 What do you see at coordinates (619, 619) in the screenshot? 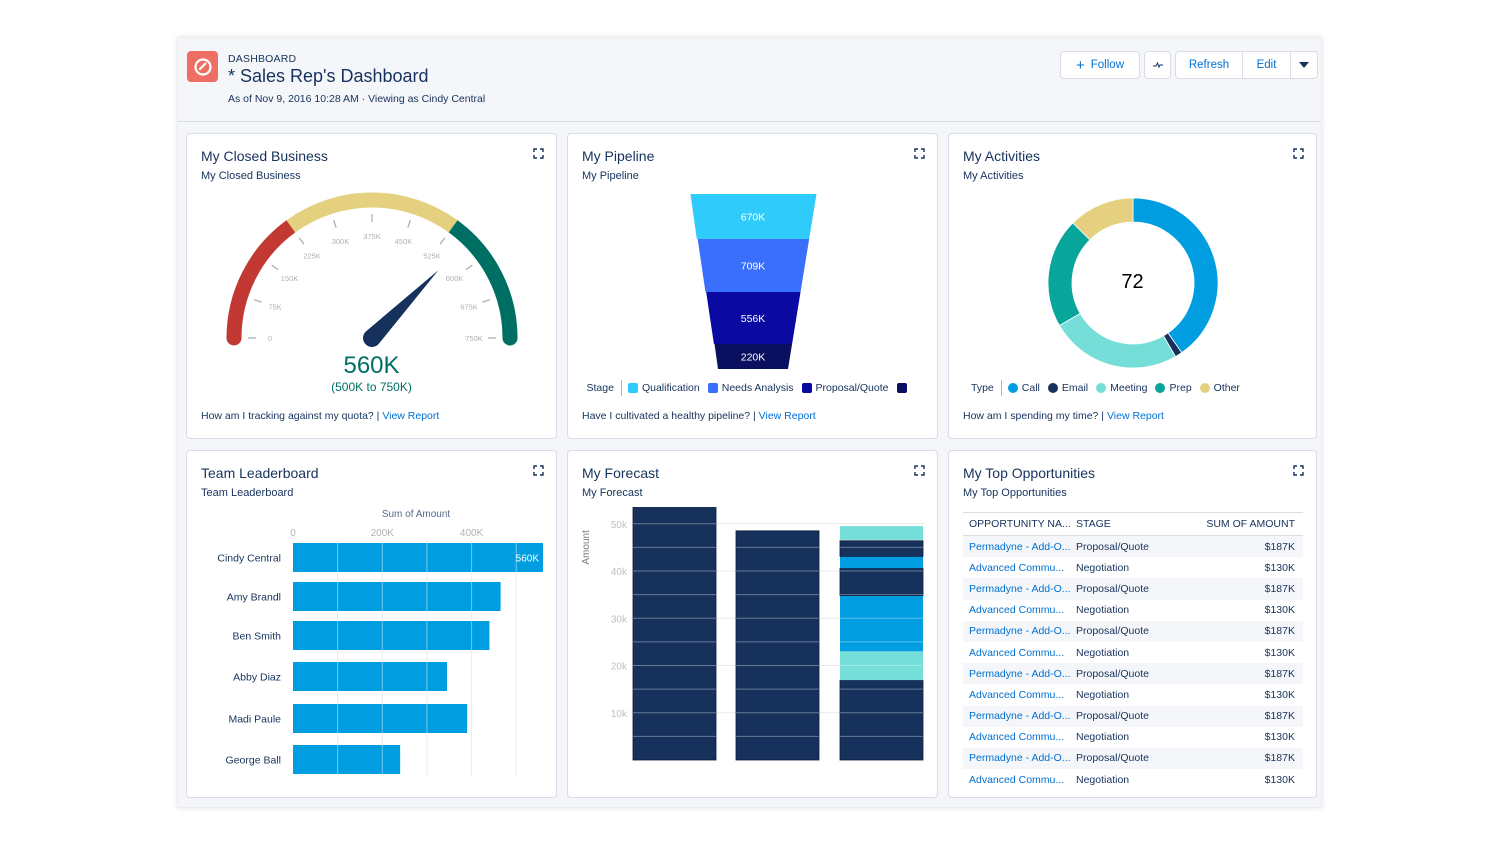
I see `y-tick-label: 30k` at bounding box center [619, 619].